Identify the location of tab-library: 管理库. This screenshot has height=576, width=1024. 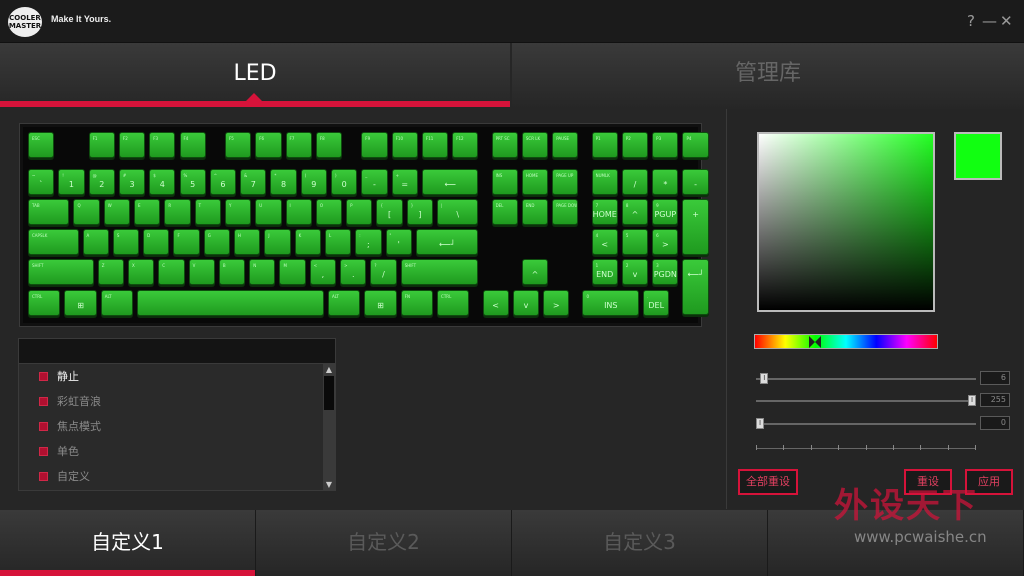
(768, 76).